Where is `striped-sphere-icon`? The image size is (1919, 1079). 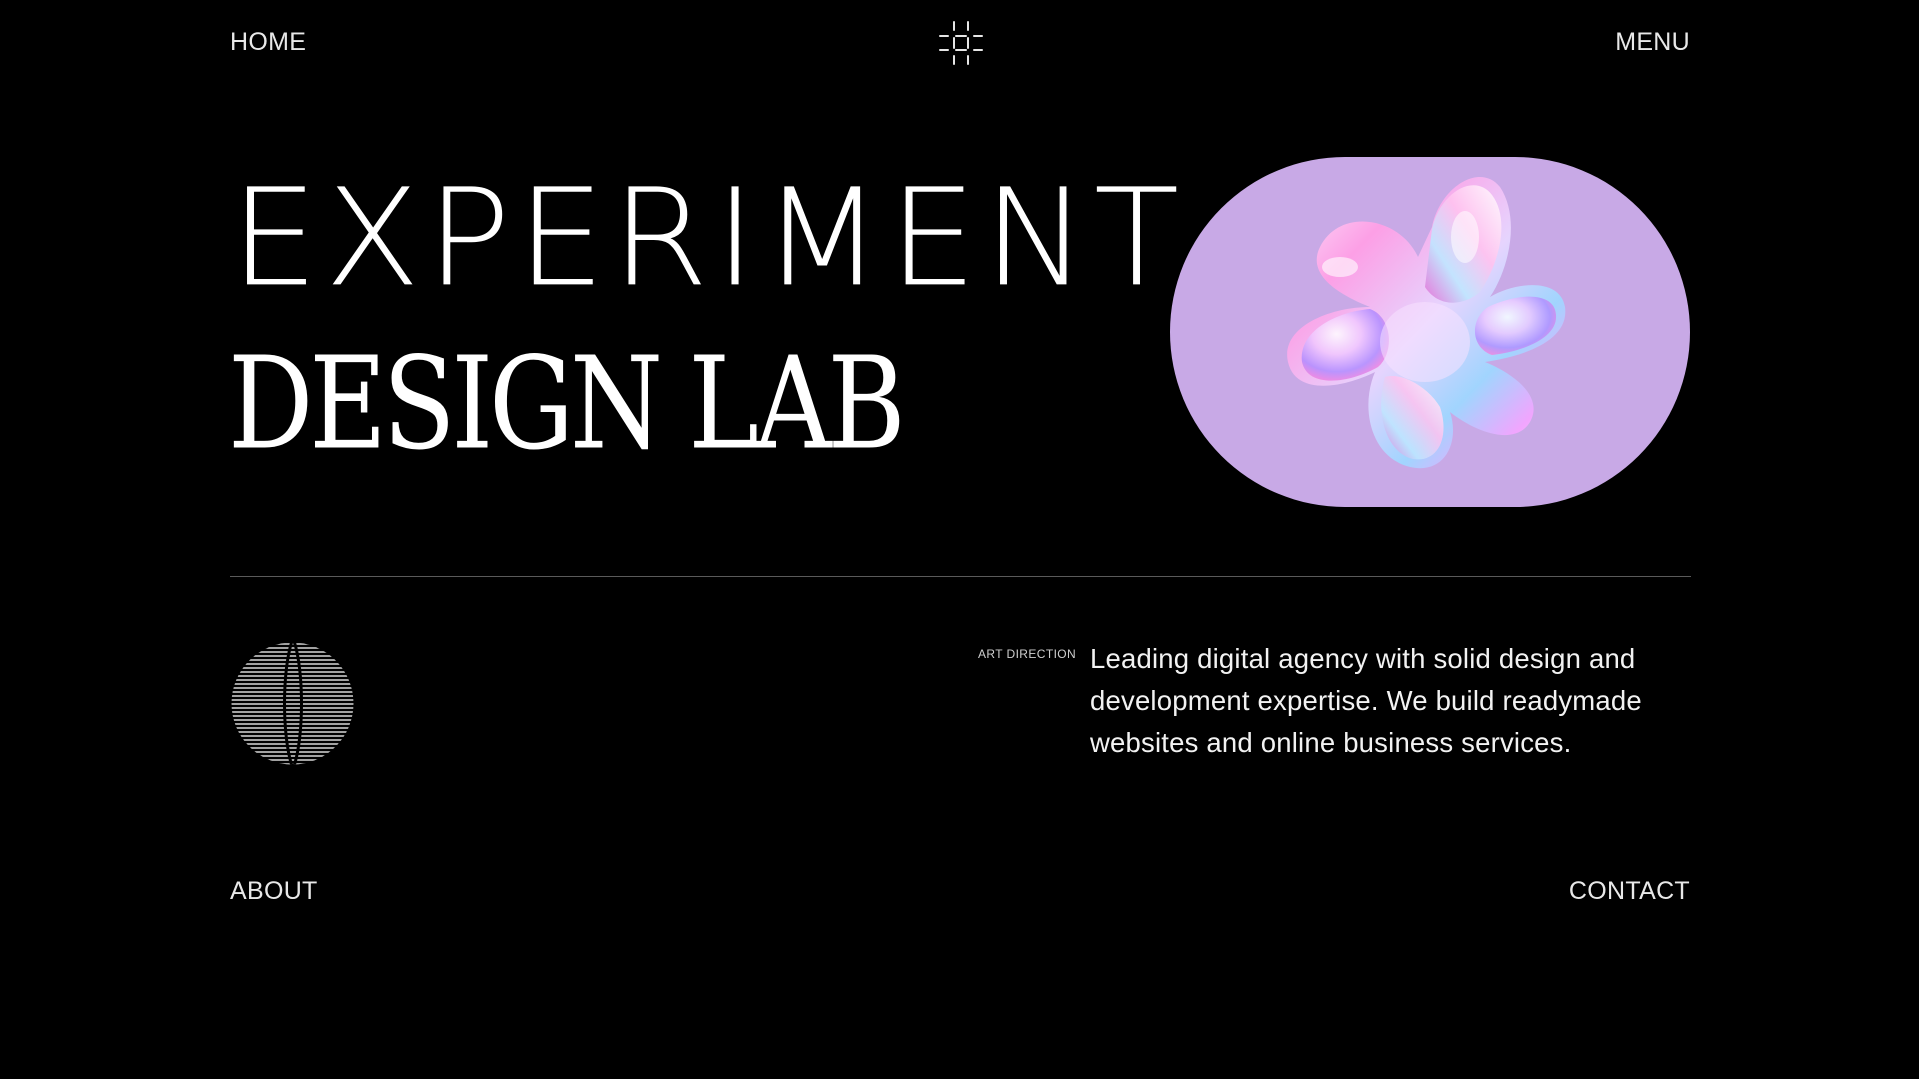
striped-sphere-icon is located at coordinates (292, 703).